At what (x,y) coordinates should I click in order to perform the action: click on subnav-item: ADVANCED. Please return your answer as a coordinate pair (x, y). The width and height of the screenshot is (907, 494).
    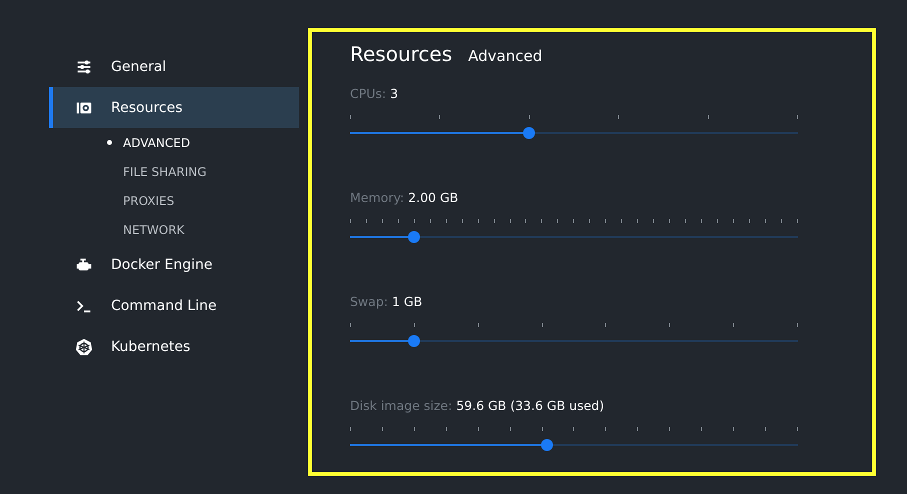
    Looking at the image, I should click on (174, 142).